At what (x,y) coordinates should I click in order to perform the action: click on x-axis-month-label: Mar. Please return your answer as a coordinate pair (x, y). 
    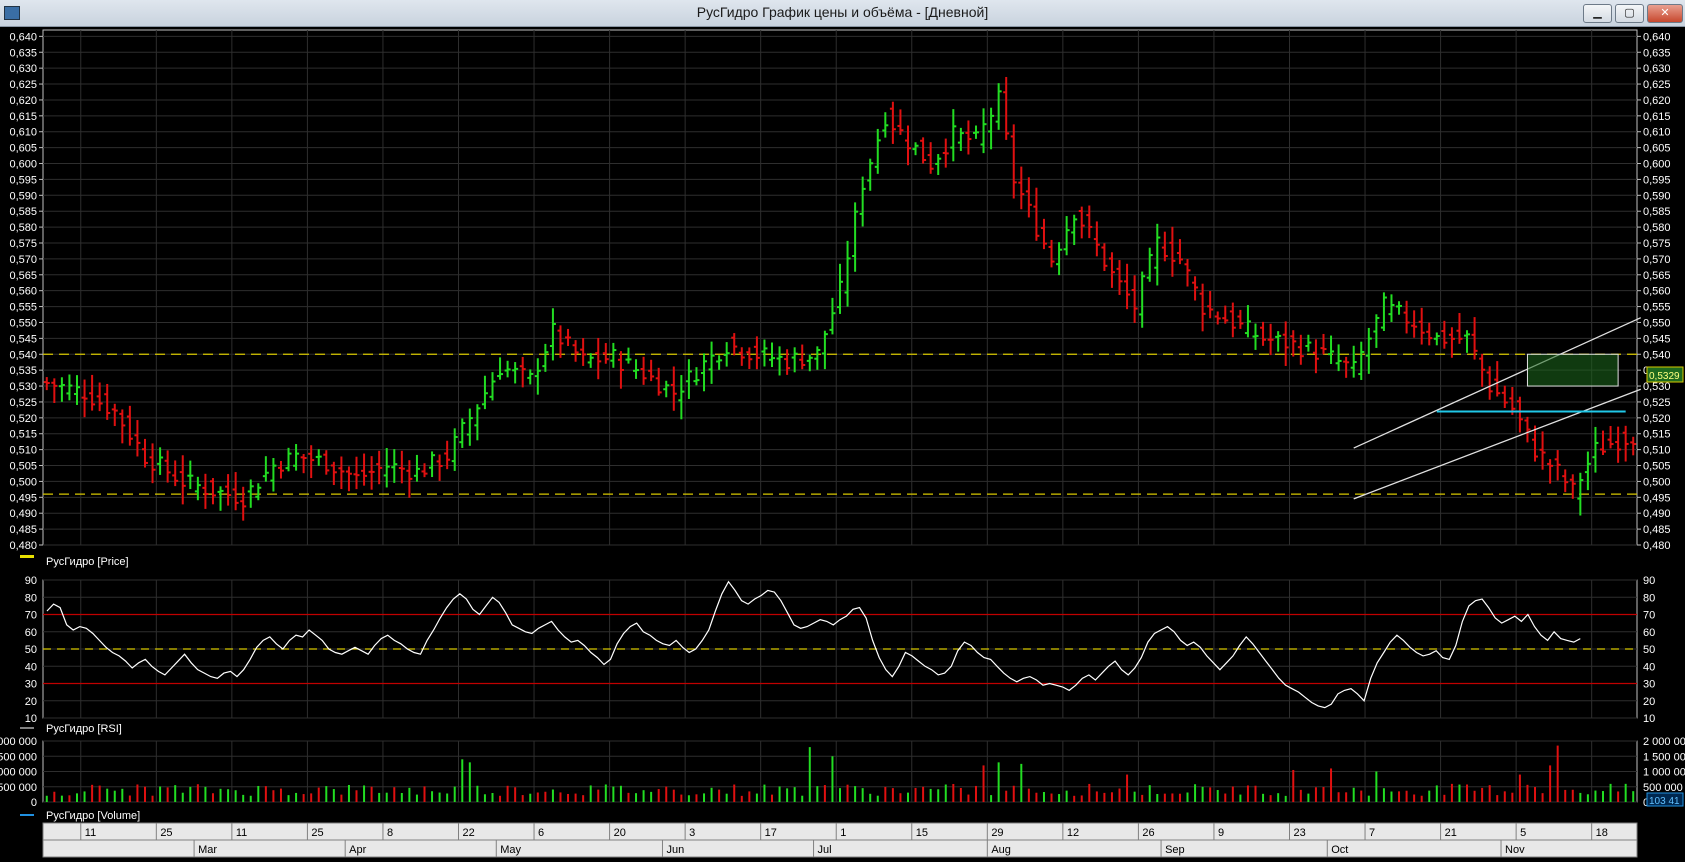
    Looking at the image, I should click on (207, 850).